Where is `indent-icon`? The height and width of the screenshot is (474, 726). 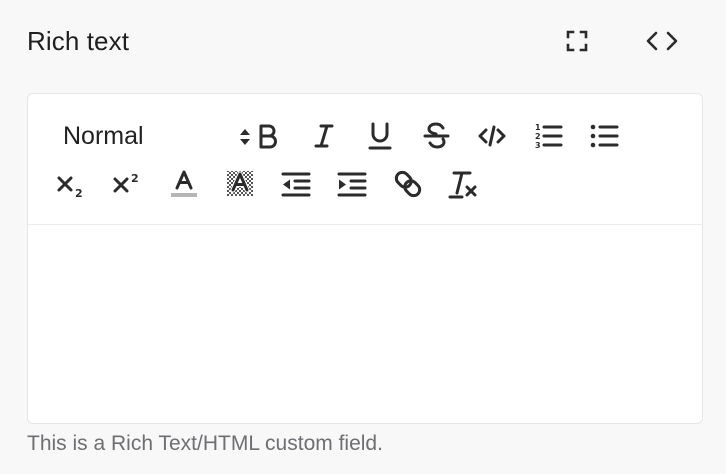
indent-icon is located at coordinates (352, 184).